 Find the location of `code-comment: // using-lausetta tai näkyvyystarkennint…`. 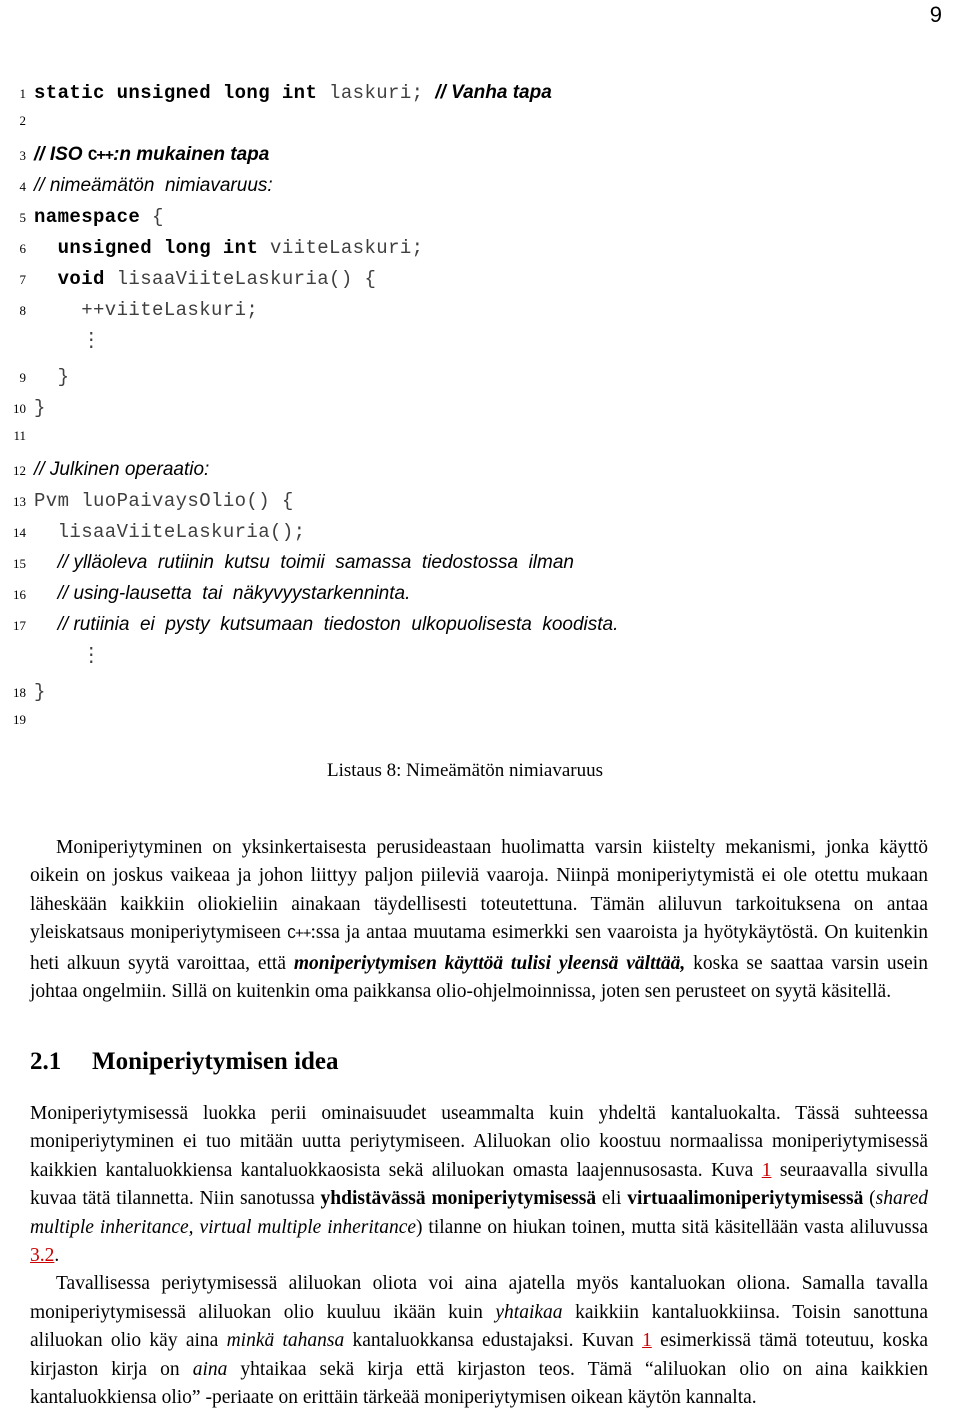

code-comment: // using-lausetta tai näkyvyystarkennint… is located at coordinates (234, 593).